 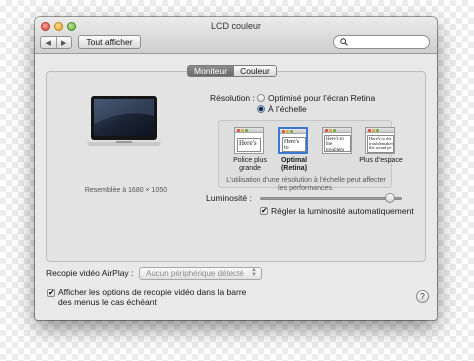 I want to click on show-mirroring-label-line2: des menus le cas échéant, so click(x=107, y=302).